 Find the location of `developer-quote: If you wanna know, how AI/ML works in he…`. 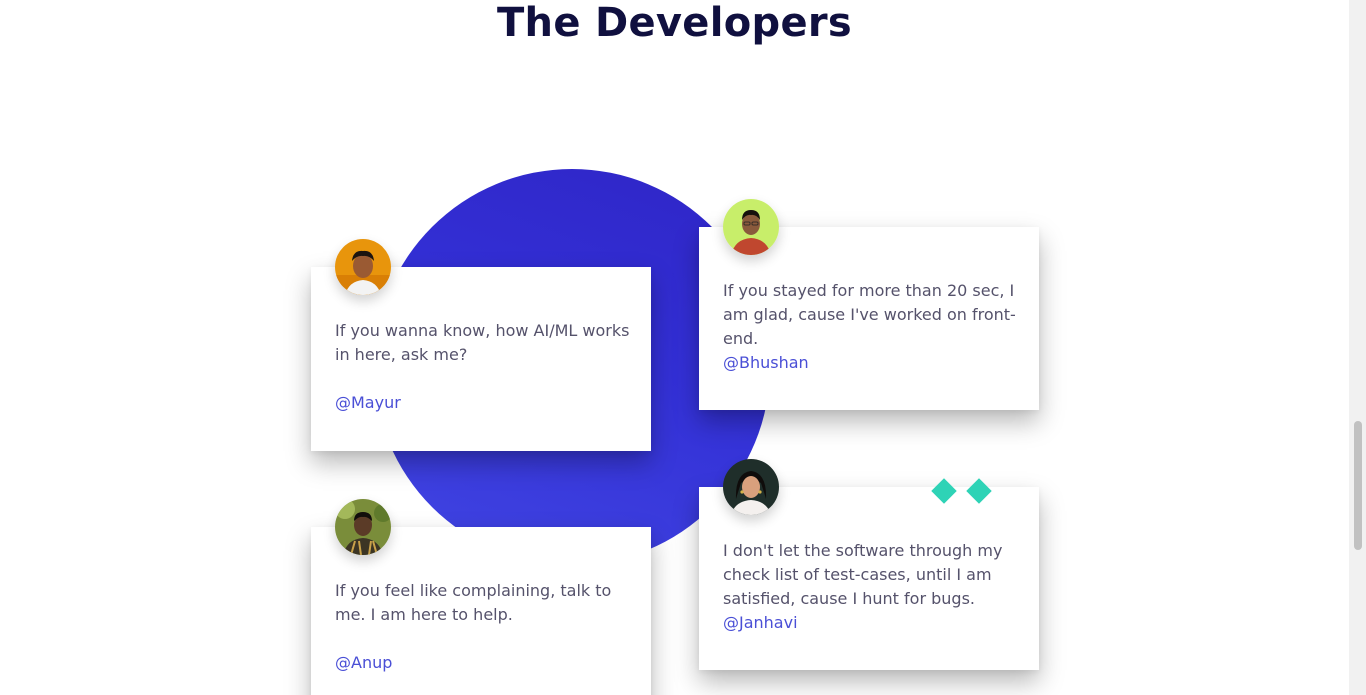

developer-quote: If you wanna know, how AI/ML works in he… is located at coordinates (482, 342).